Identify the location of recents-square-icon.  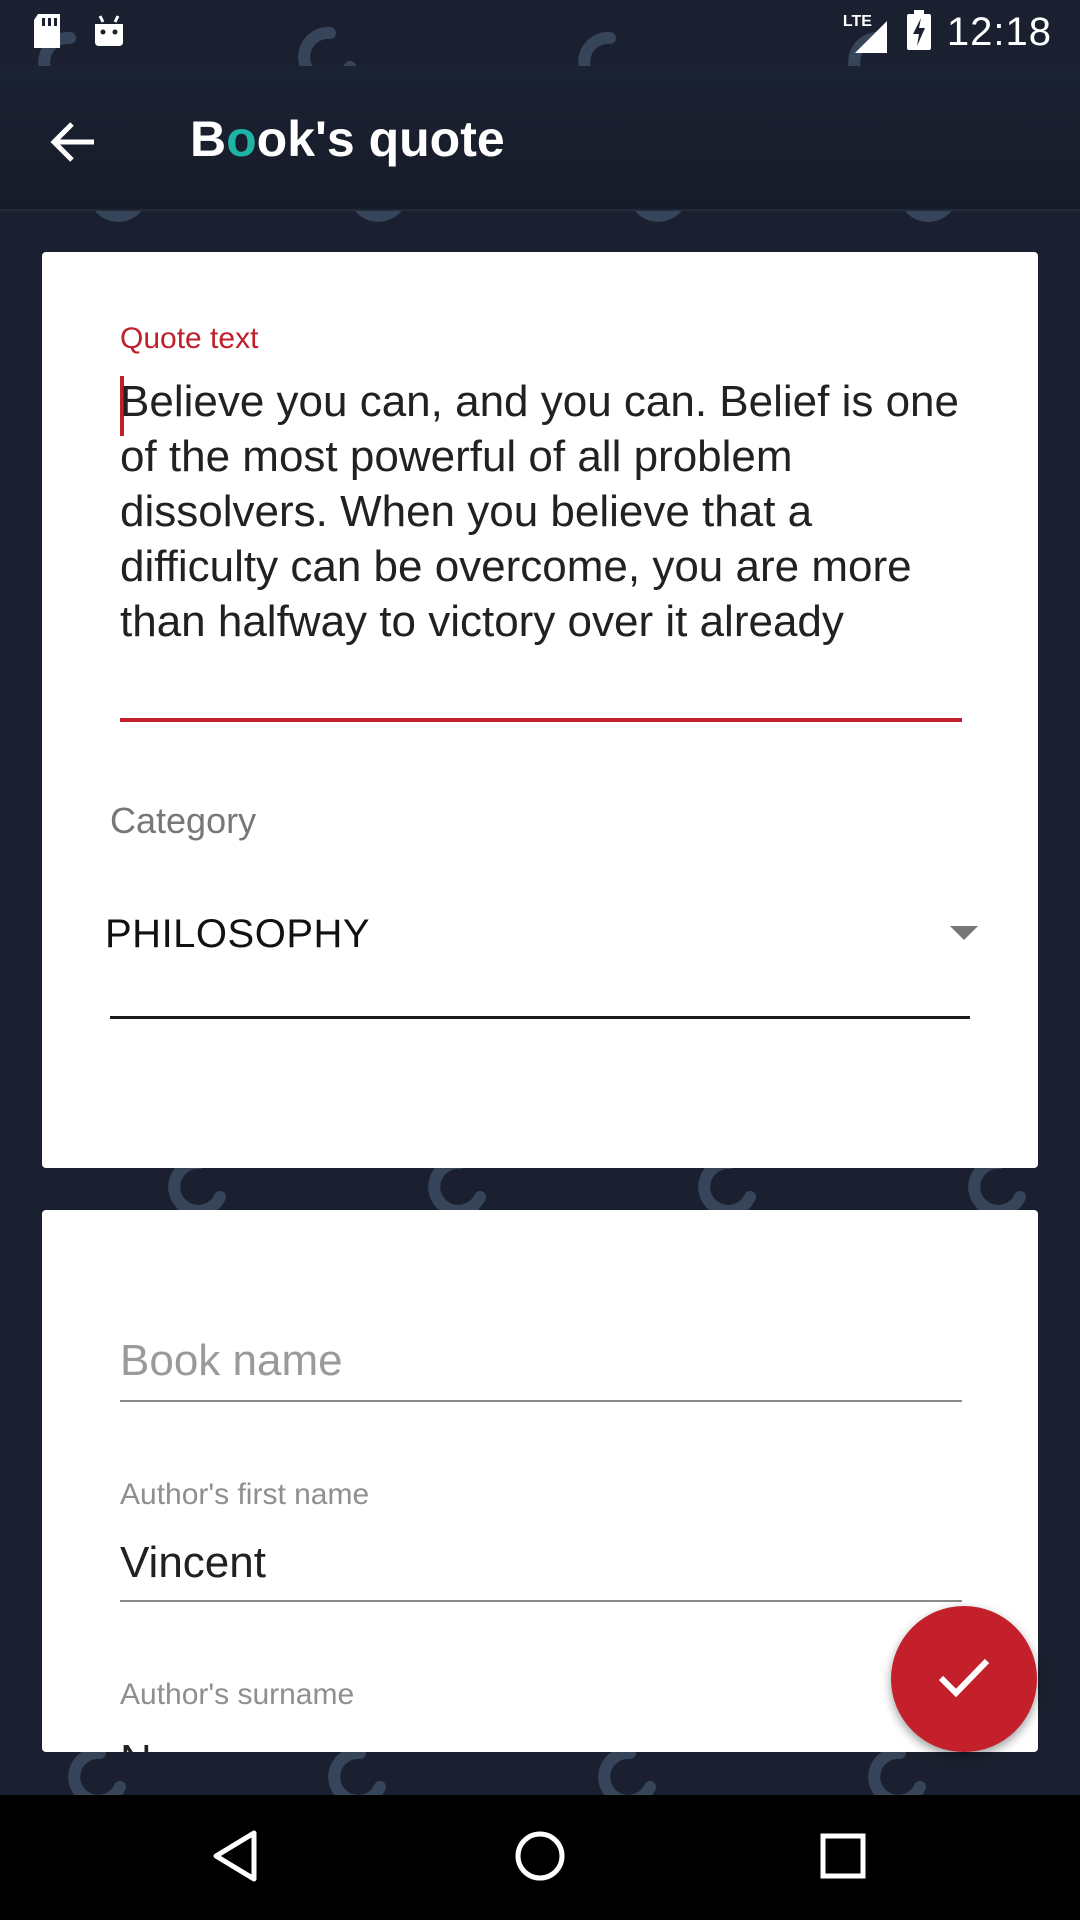
(843, 1858).